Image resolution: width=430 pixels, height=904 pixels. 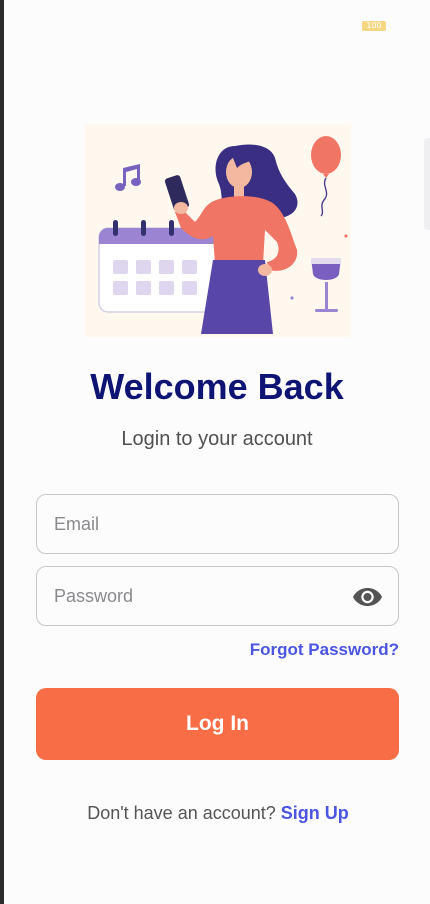 What do you see at coordinates (218, 230) in the screenshot?
I see `welcome-illustration` at bounding box center [218, 230].